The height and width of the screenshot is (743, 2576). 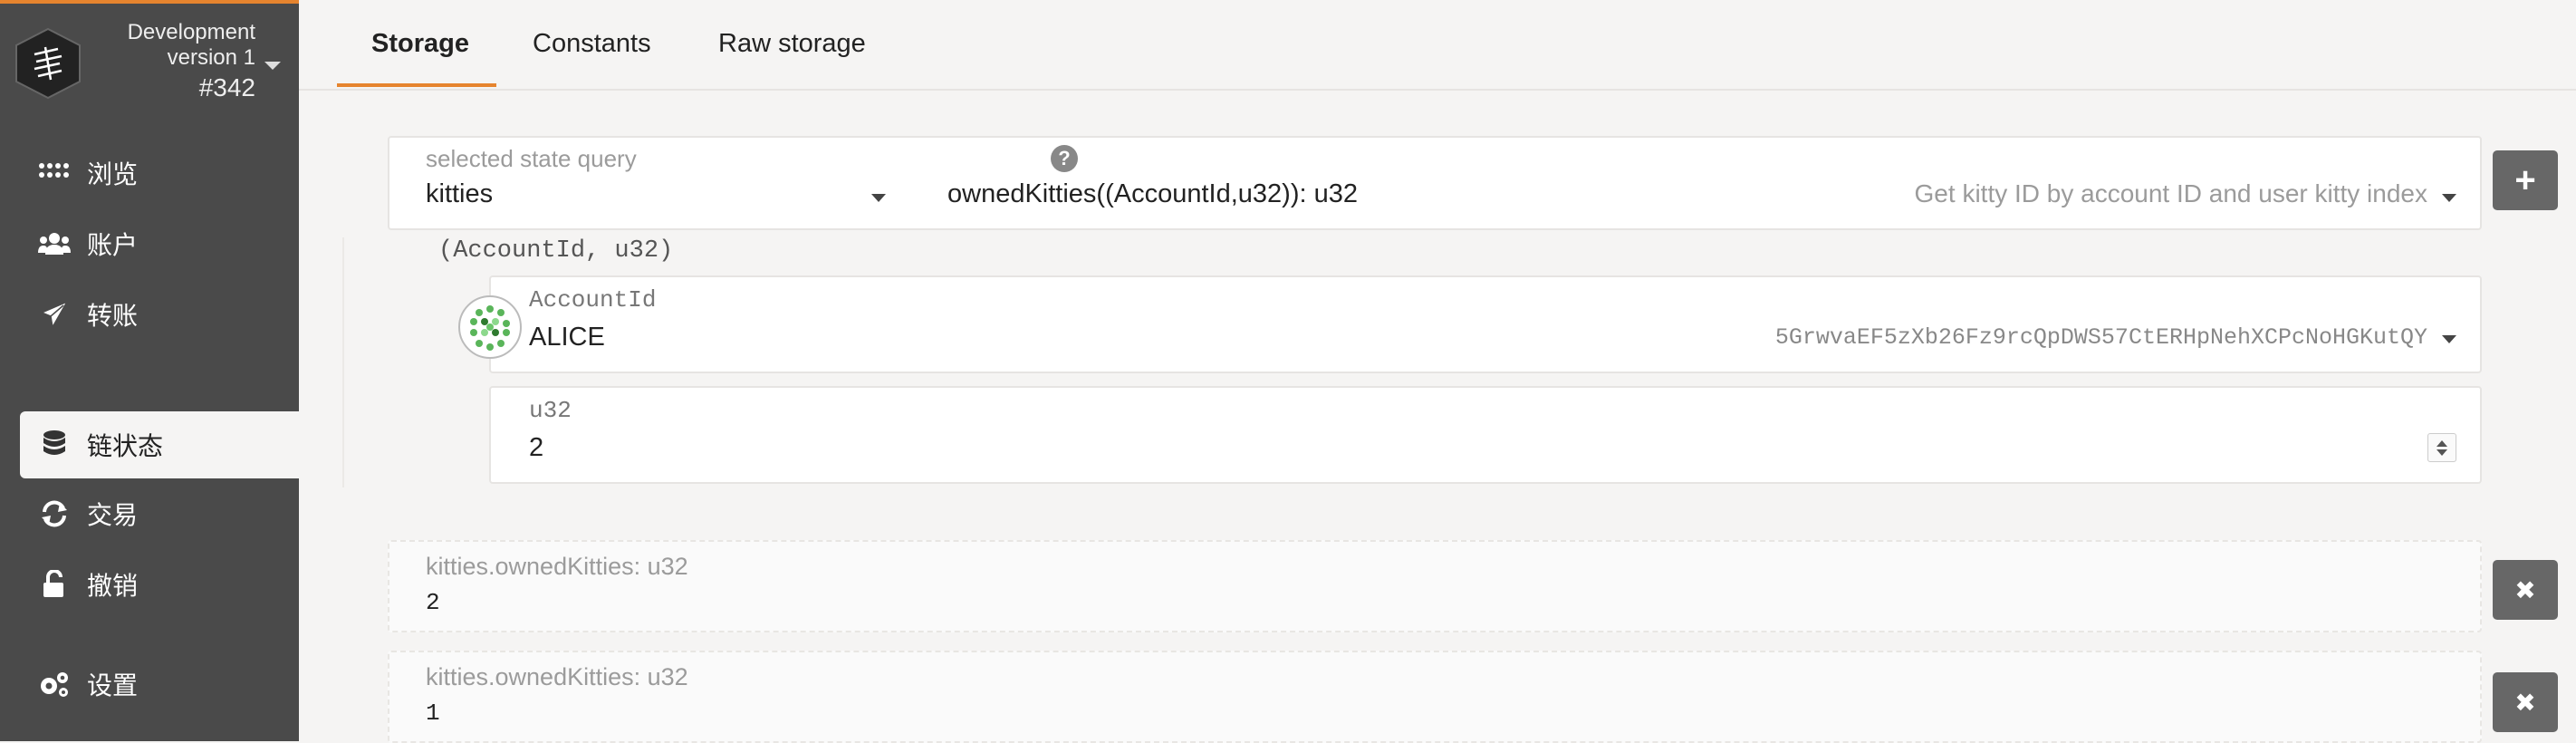 I want to click on result-value: 1, so click(x=433, y=714).